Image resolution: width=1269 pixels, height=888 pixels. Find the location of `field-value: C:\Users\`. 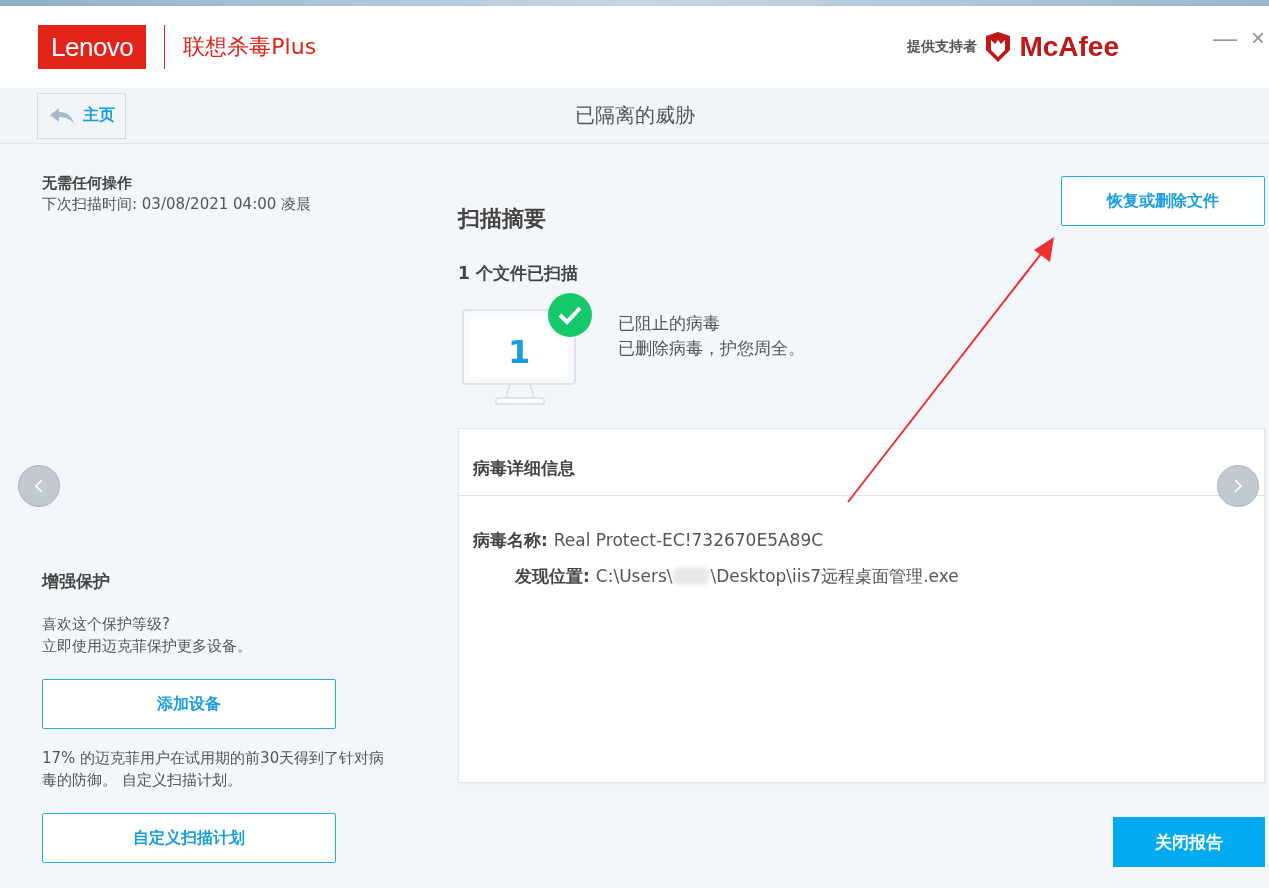

field-value: C:\Users\ is located at coordinates (634, 576).